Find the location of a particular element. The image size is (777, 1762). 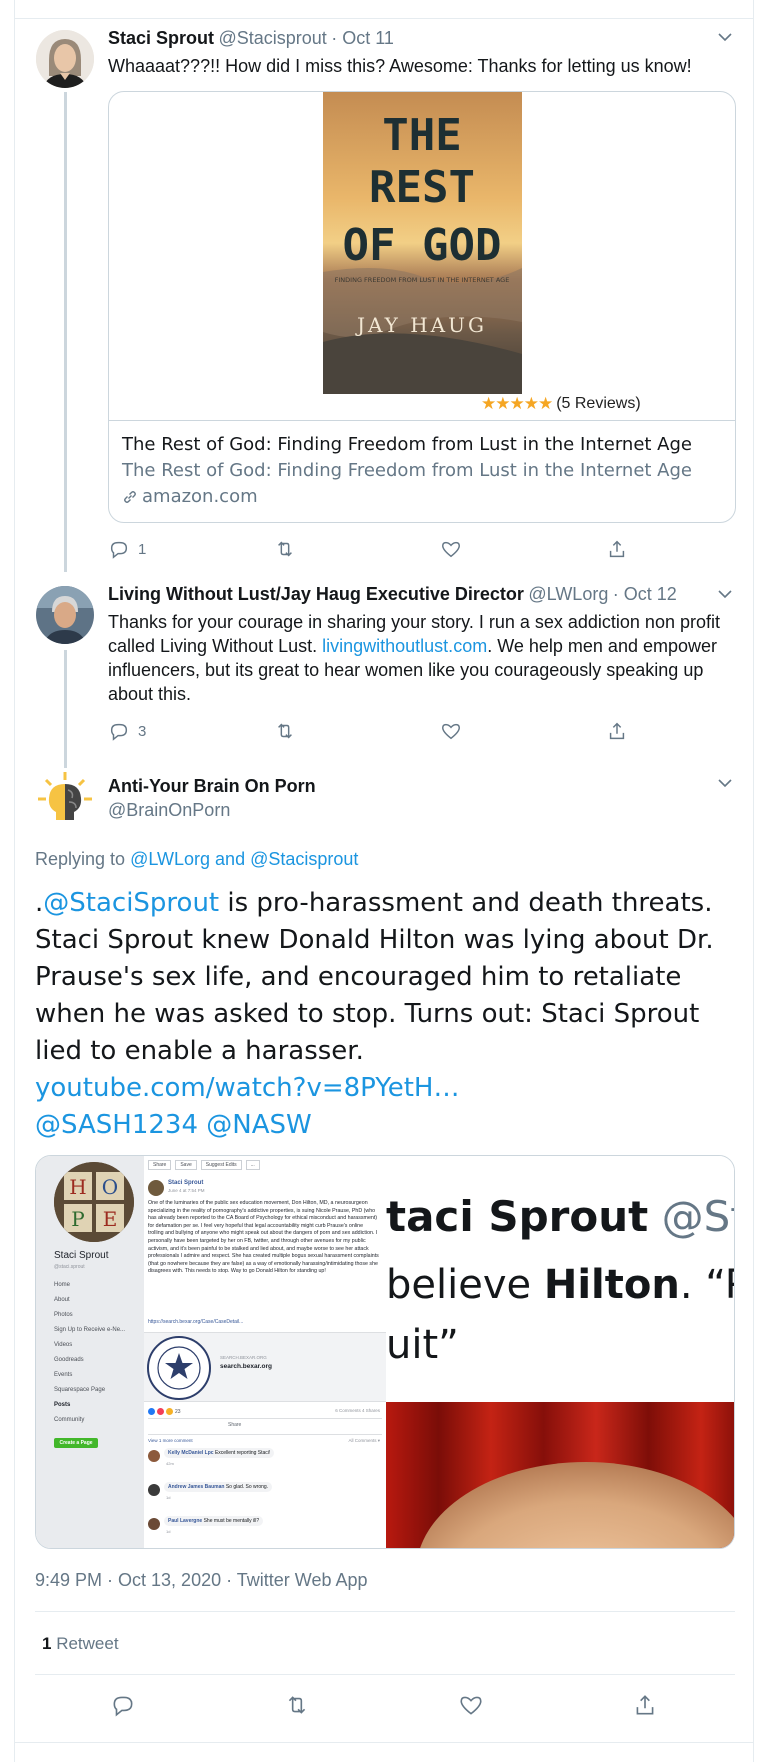

card-divider is located at coordinates (422, 420).